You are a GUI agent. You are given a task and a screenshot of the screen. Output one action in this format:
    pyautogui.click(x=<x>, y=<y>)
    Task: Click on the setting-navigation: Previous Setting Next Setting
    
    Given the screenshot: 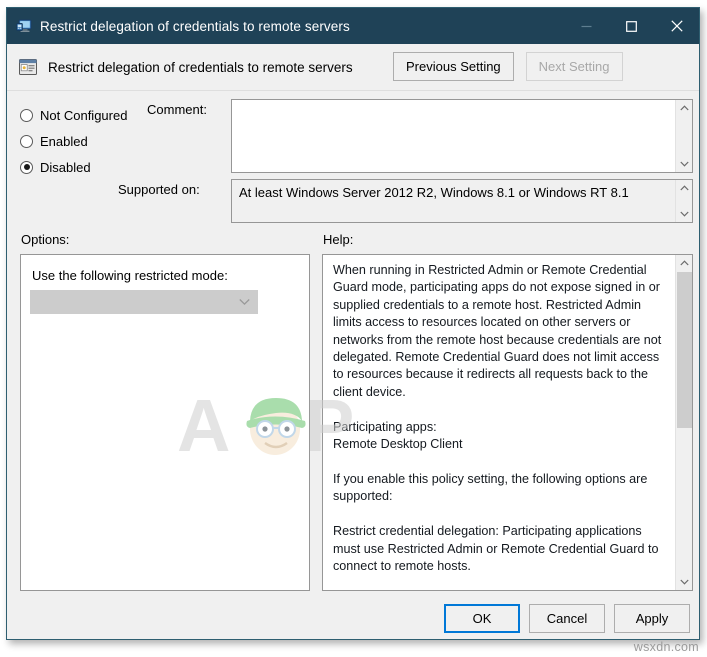 What is the action you would take?
    pyautogui.click(x=508, y=66)
    